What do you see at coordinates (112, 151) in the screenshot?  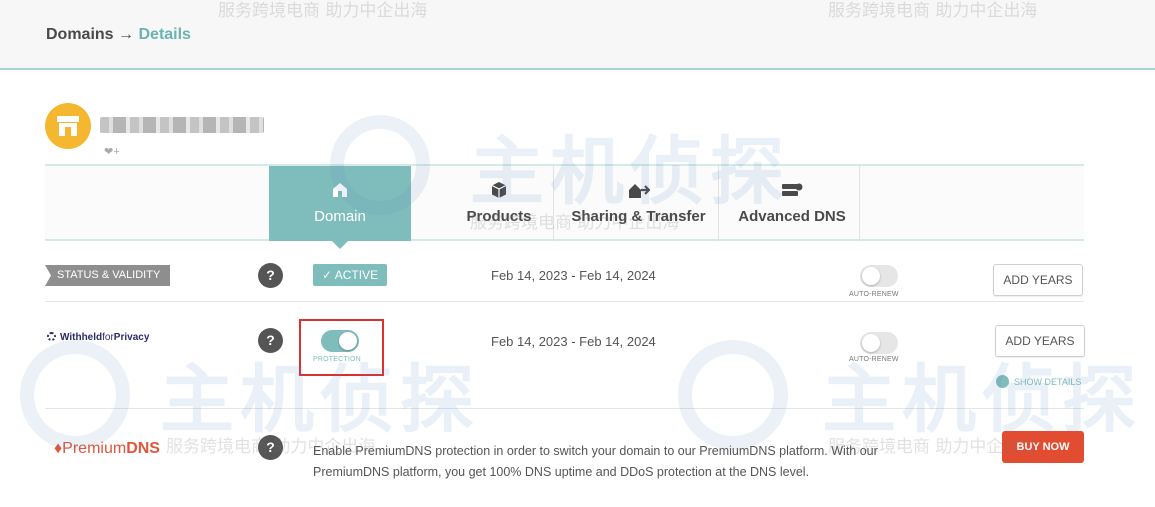 I see `domain-tag-icon: ❤+` at bounding box center [112, 151].